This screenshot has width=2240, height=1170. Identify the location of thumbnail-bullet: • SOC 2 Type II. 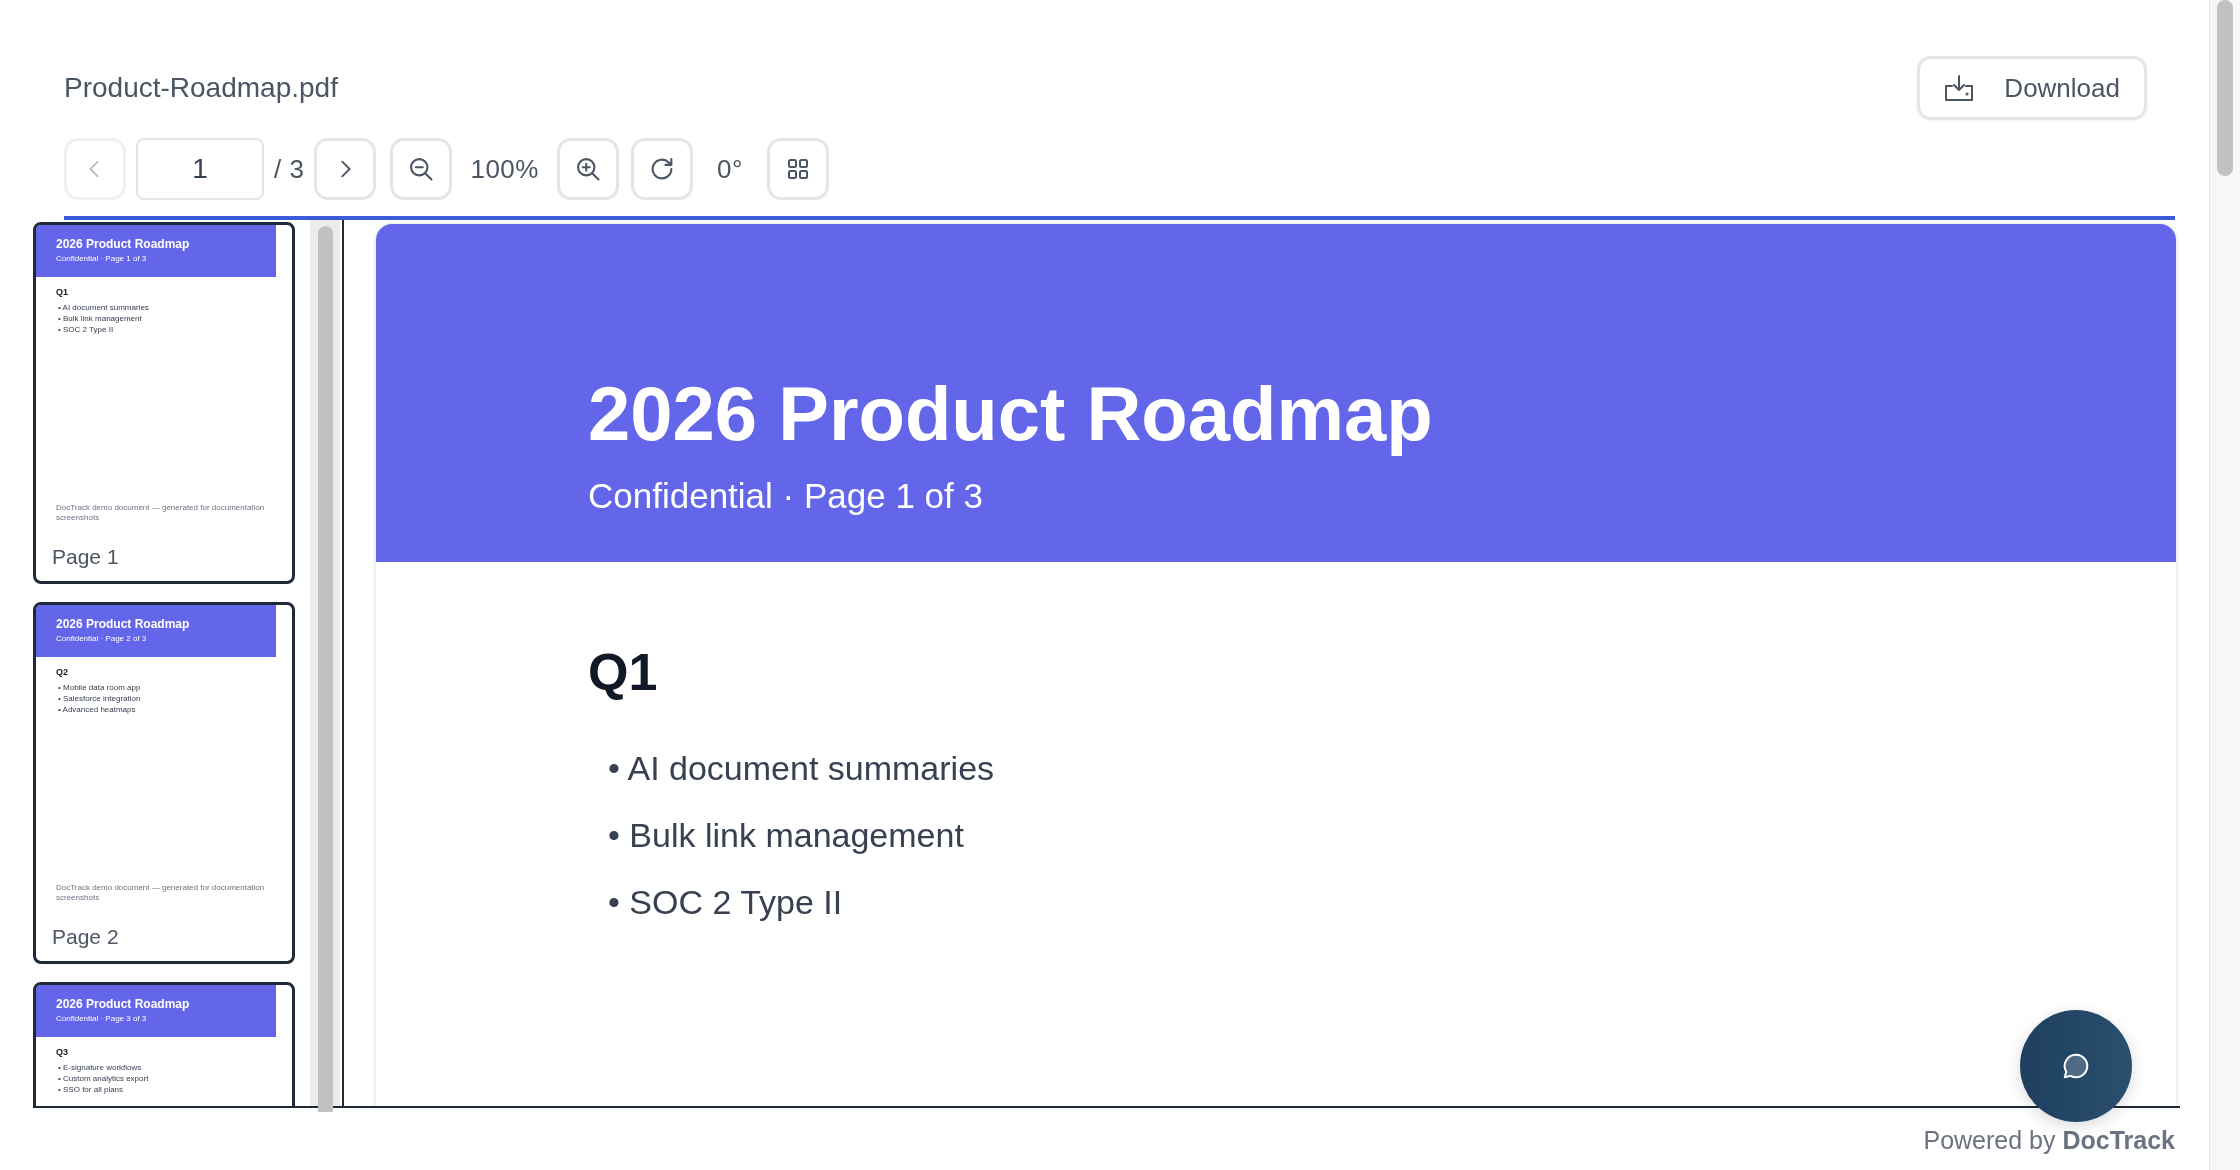
(85, 329).